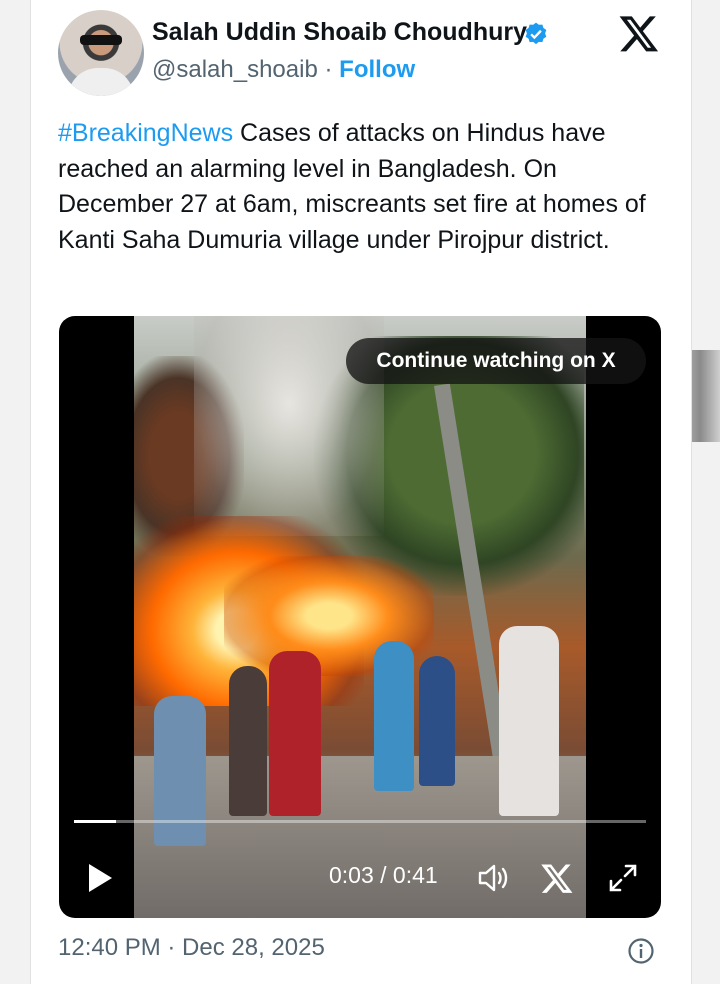  I want to click on tweet-timestamp: 12:40 PM · Dec 28, 2025, so click(191, 948).